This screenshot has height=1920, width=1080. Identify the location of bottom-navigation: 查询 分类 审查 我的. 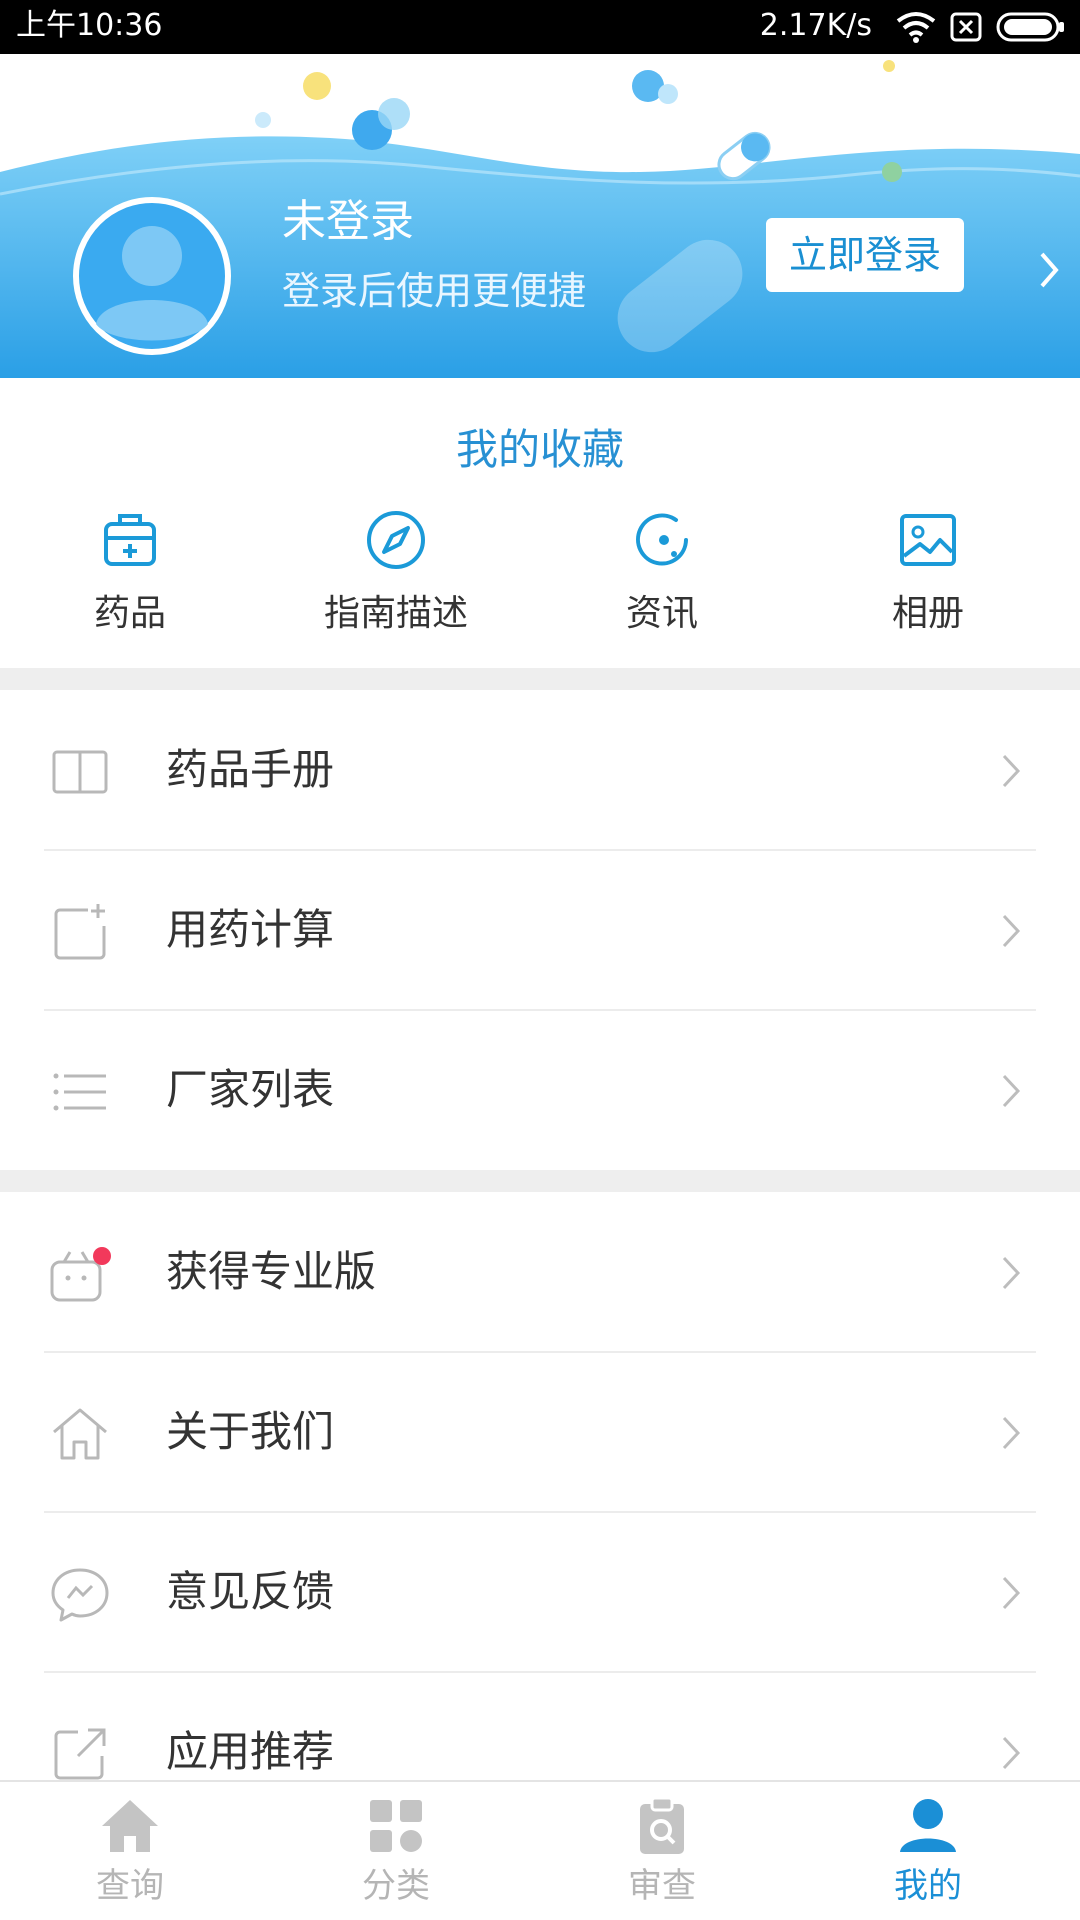
(540, 1850).